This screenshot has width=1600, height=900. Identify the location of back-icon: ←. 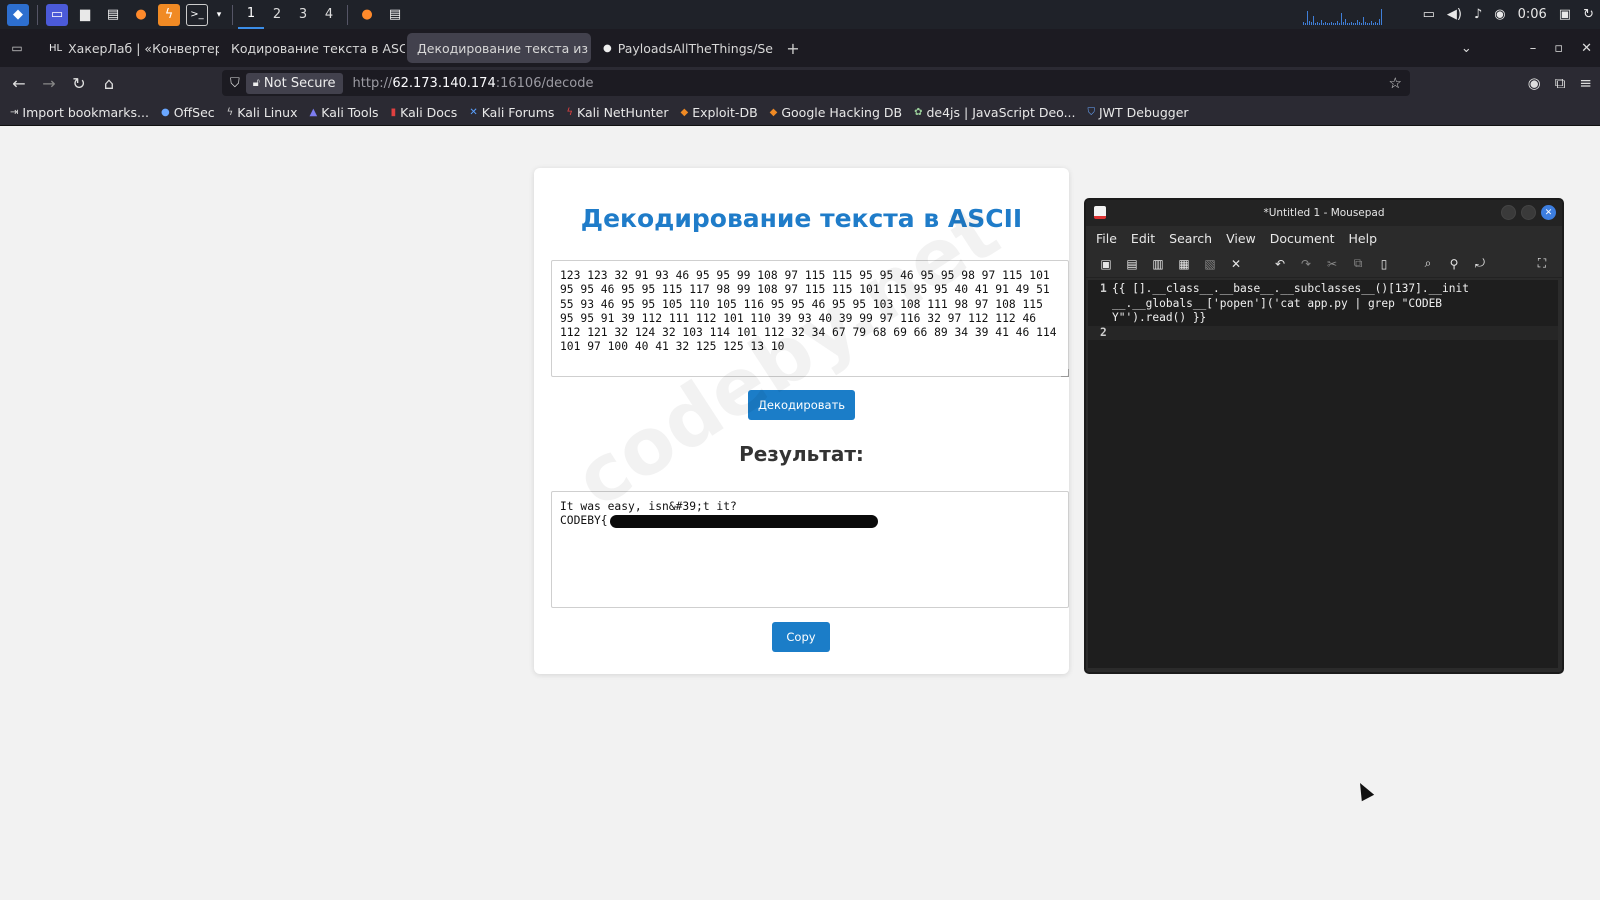
(19, 83).